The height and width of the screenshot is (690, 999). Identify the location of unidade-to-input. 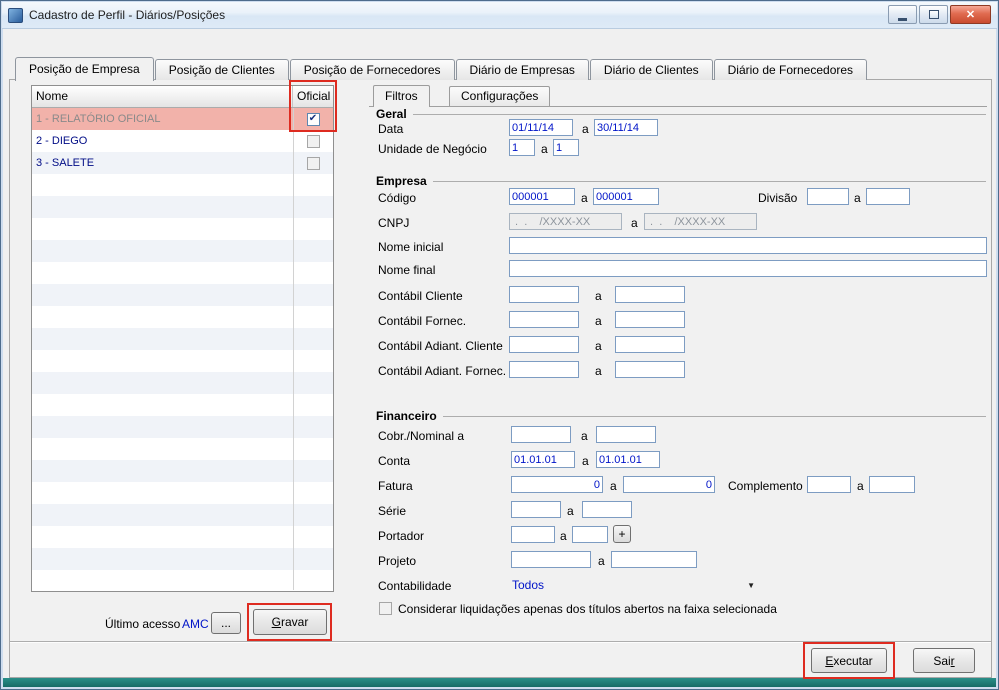
(566, 147).